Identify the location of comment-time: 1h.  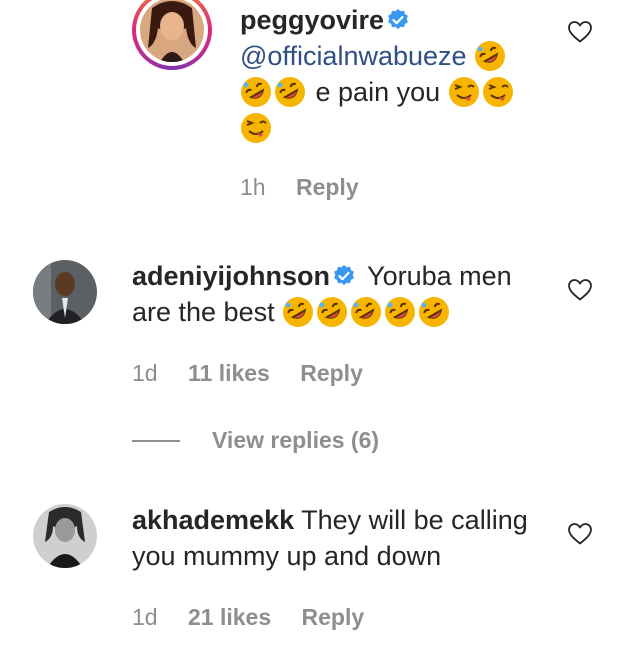
(253, 187).